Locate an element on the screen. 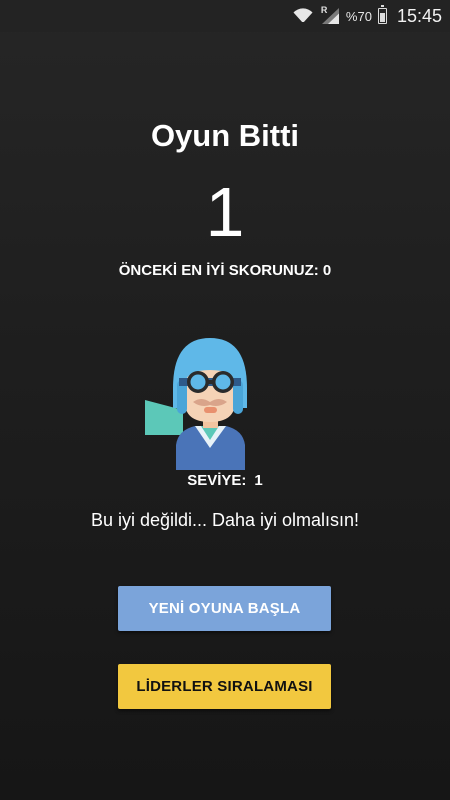  status-icons: R %70 15:45 is located at coordinates (367, 16).